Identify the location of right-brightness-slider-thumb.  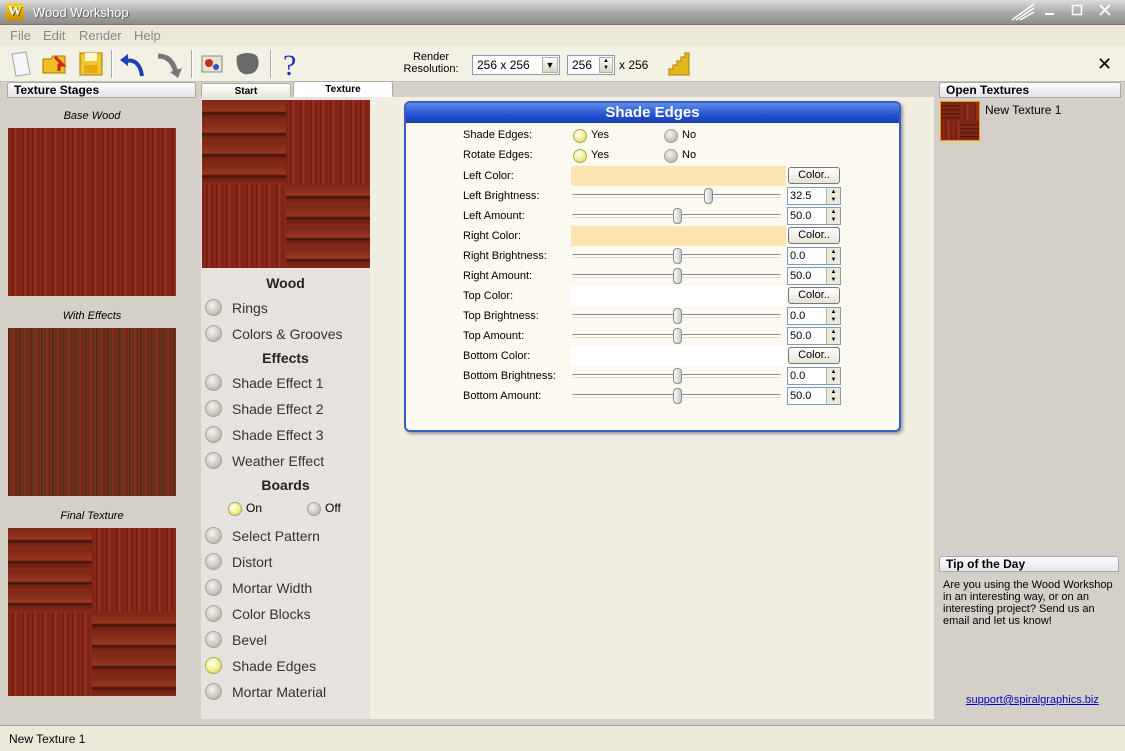
(677, 256).